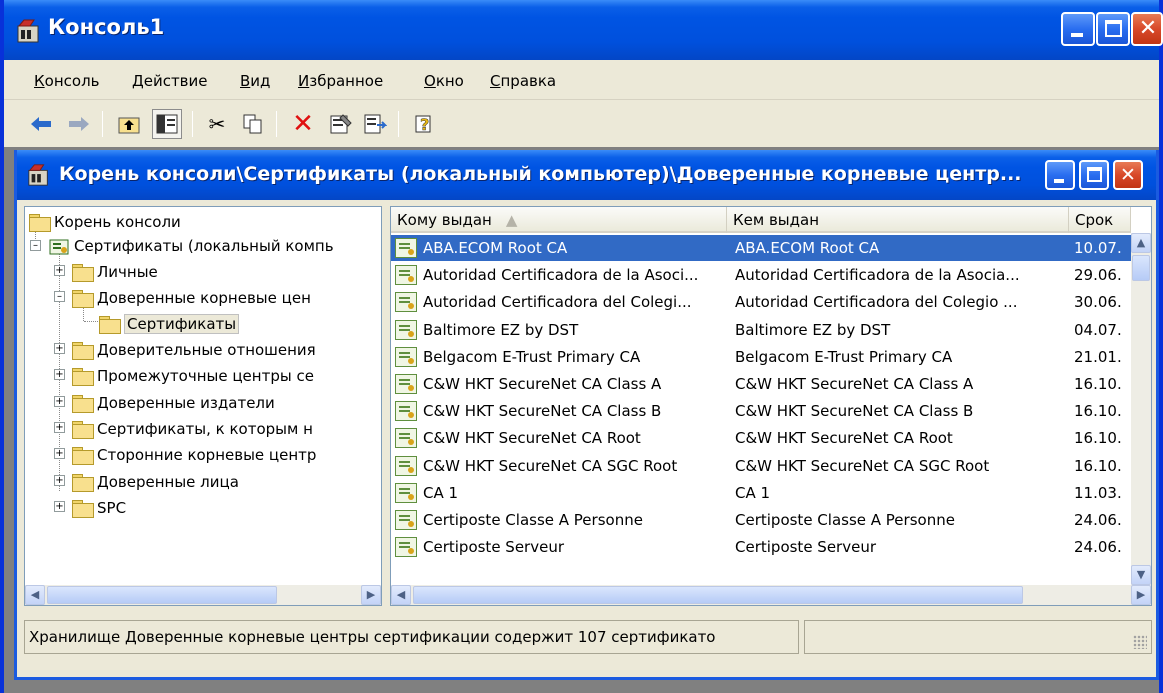 The width and height of the screenshot is (1163, 693). Describe the element at coordinates (753, 492) in the screenshot. I see `cell-issued-by: CA 1` at that location.